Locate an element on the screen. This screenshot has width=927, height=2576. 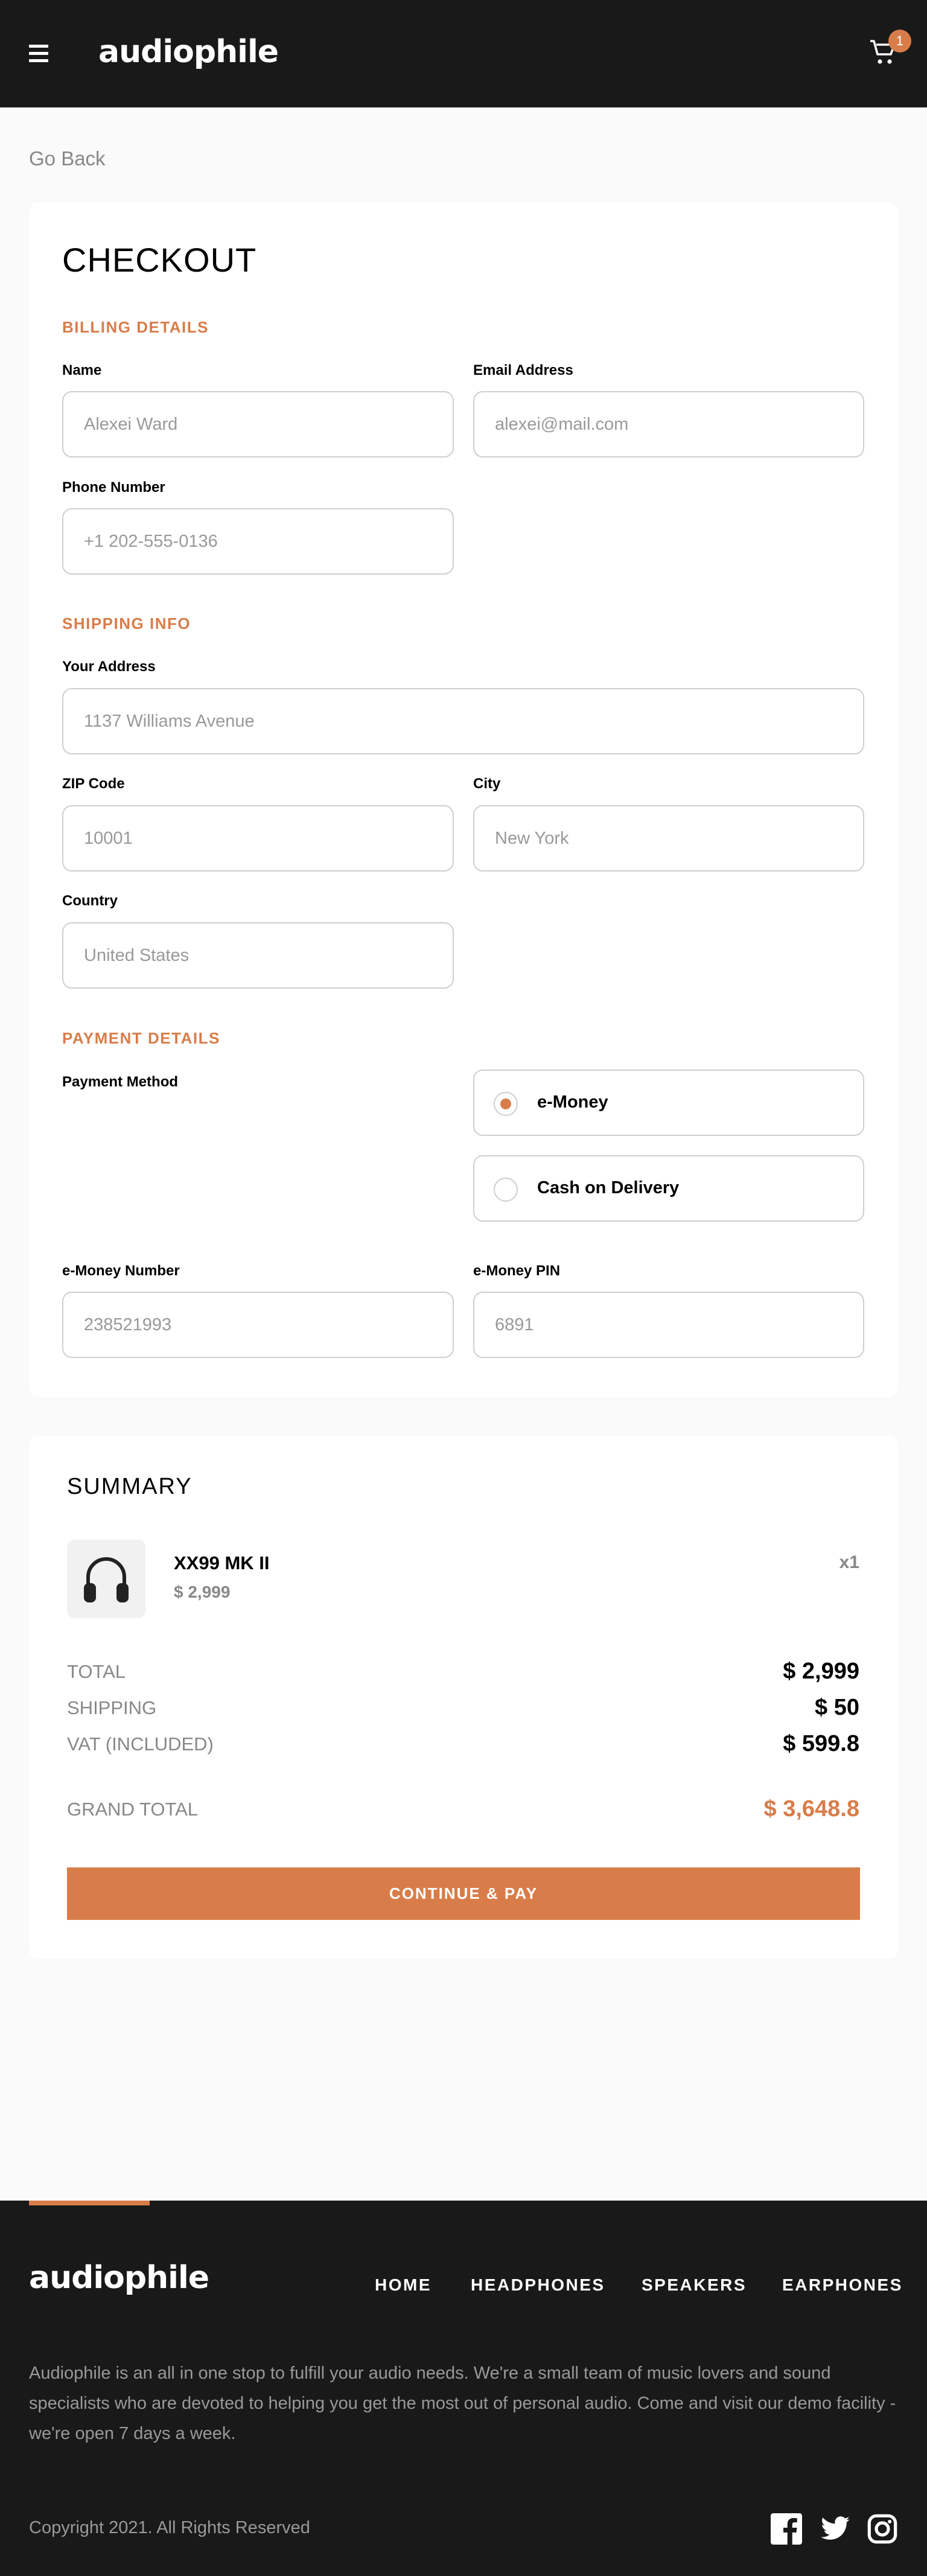
name-field: Alexei Ward is located at coordinates (258, 424).